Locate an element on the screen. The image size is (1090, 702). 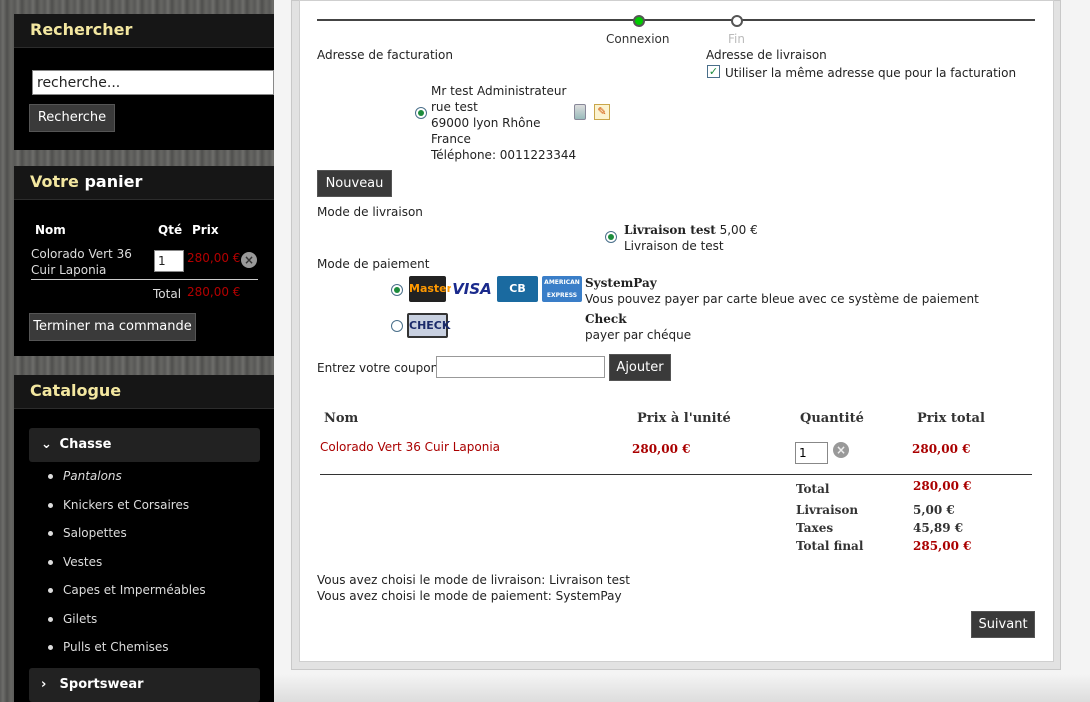
cart-item-price: 280,00 € is located at coordinates (214, 258).